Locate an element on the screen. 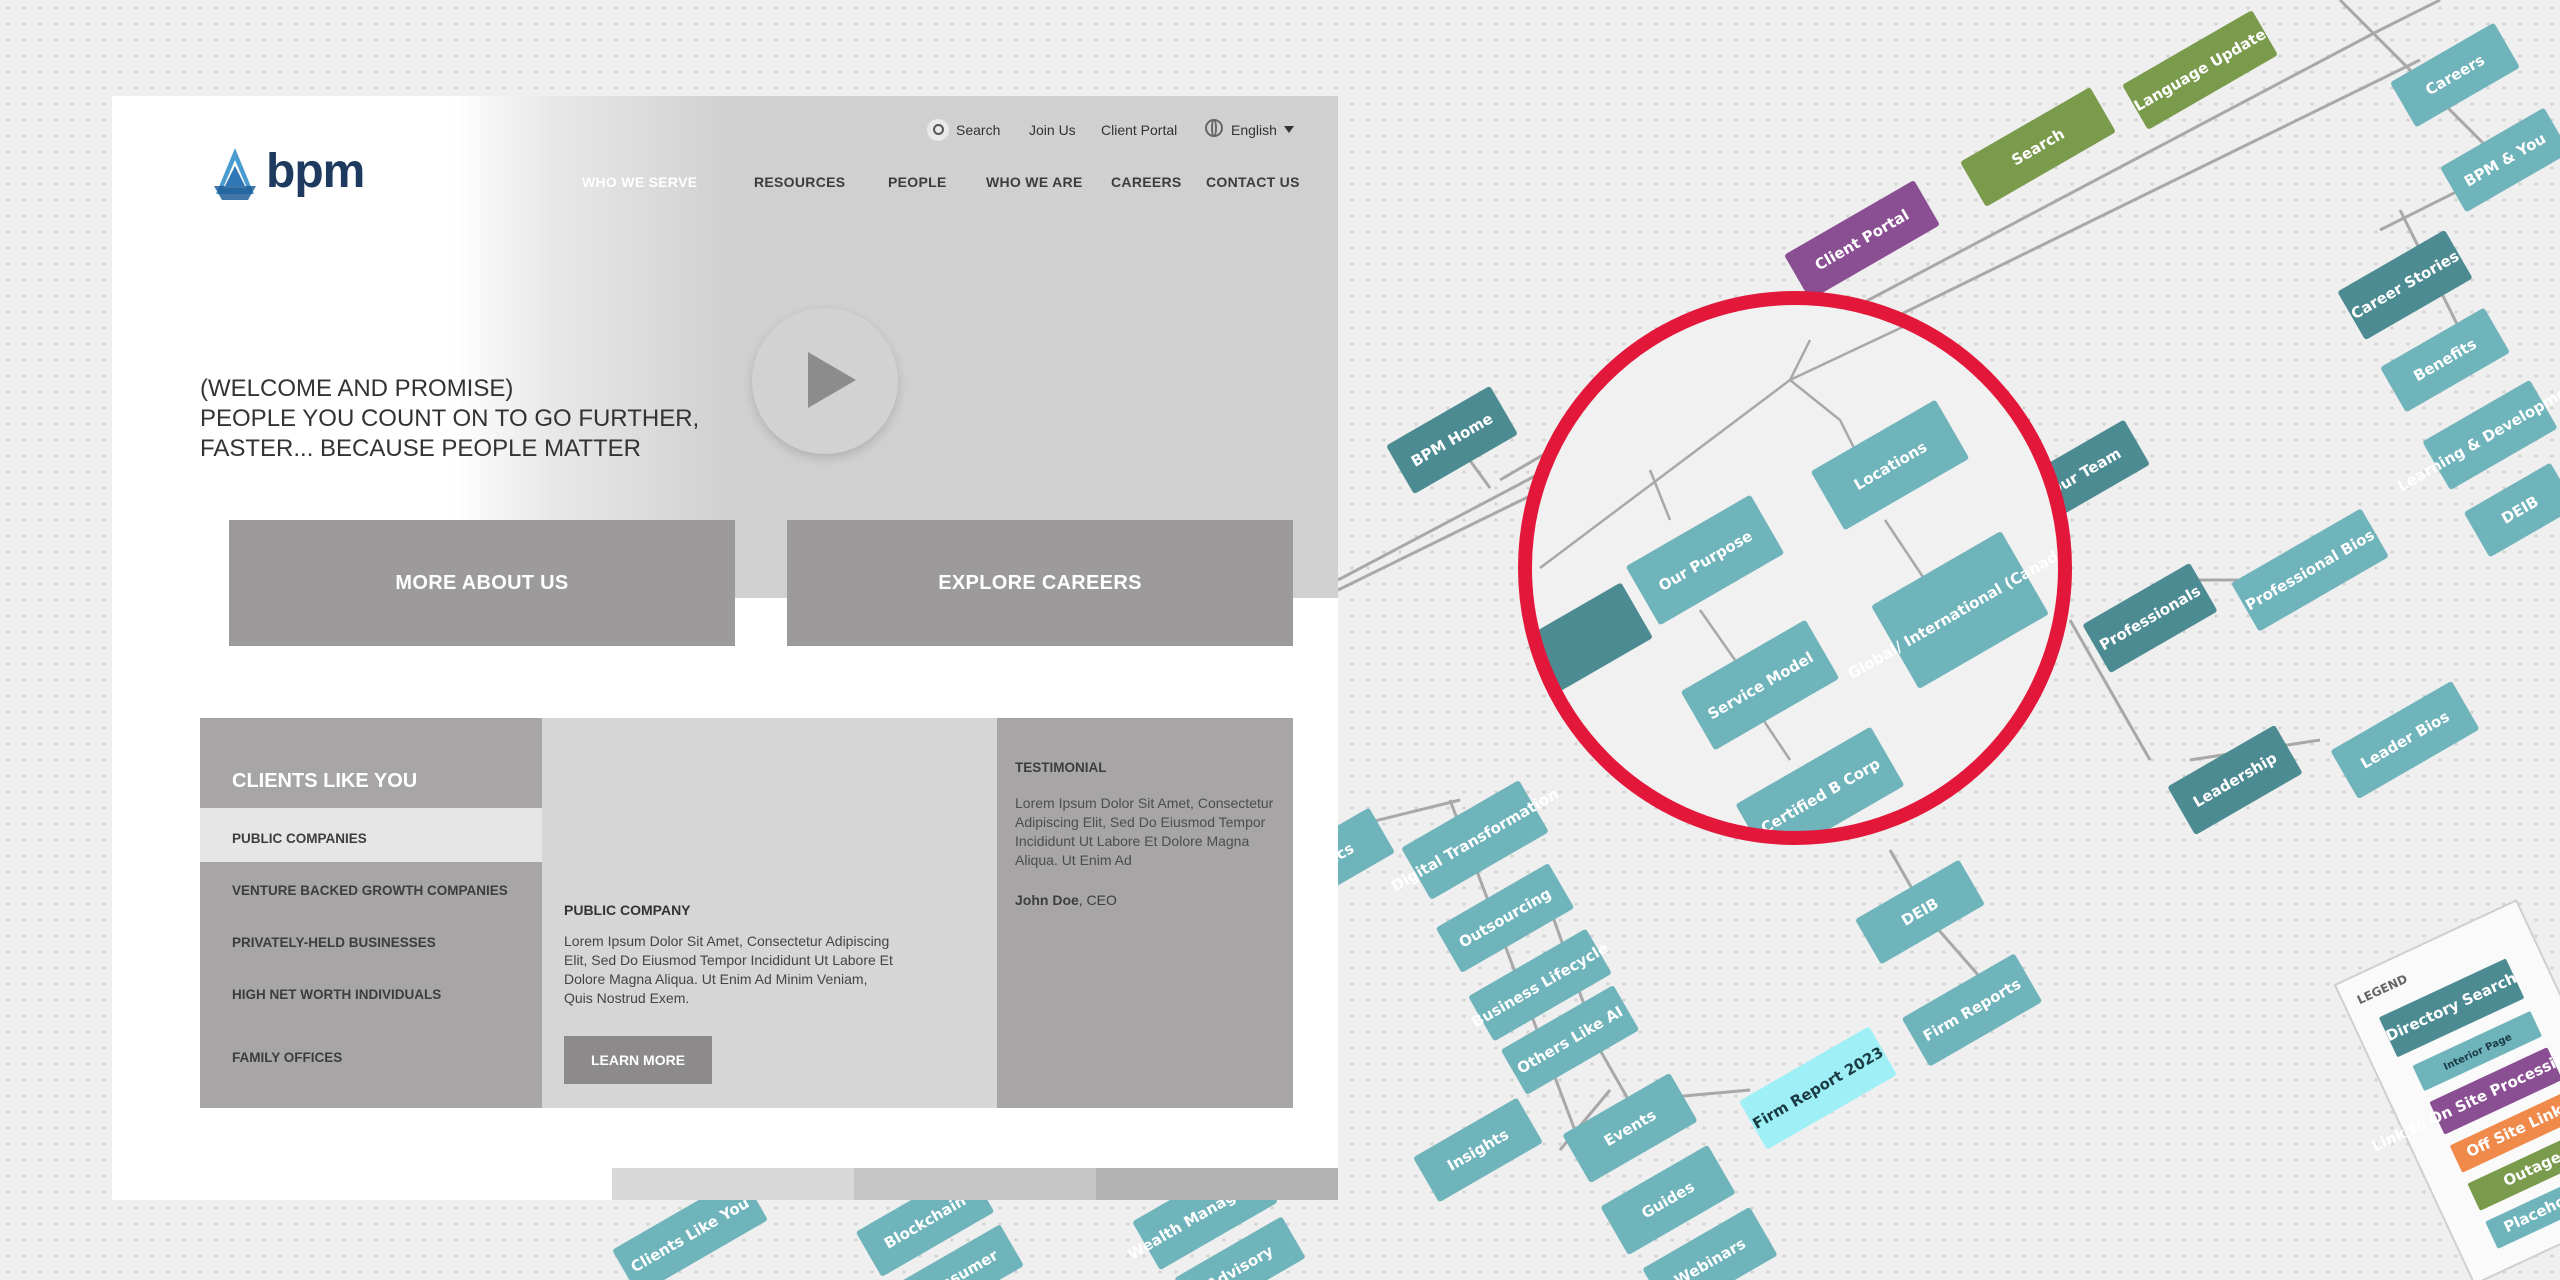 The height and width of the screenshot is (1280, 2560). testimonial-author-name: John Doe is located at coordinates (1047, 900).